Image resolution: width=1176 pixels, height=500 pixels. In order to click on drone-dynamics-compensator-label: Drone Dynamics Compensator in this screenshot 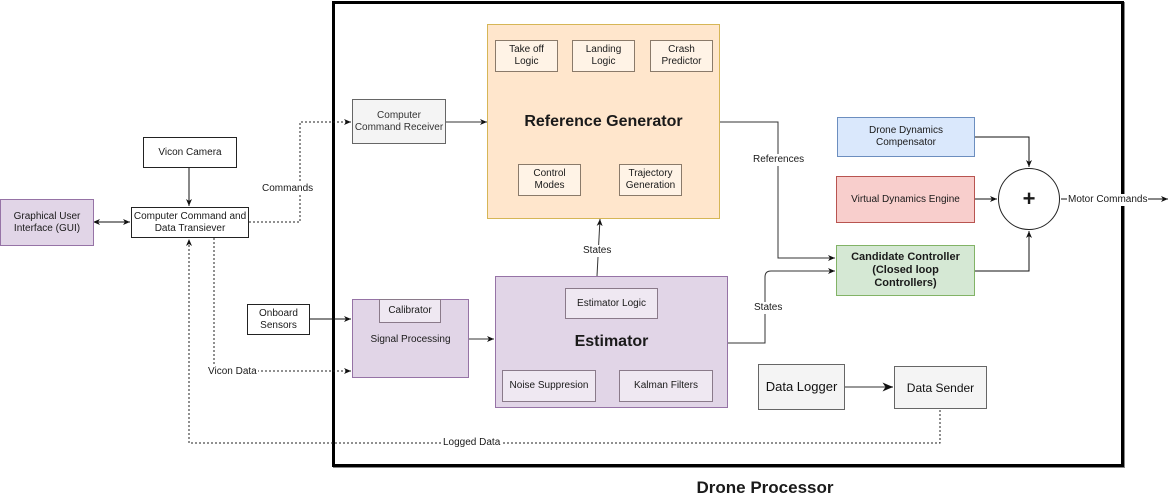, I will do `click(906, 136)`.